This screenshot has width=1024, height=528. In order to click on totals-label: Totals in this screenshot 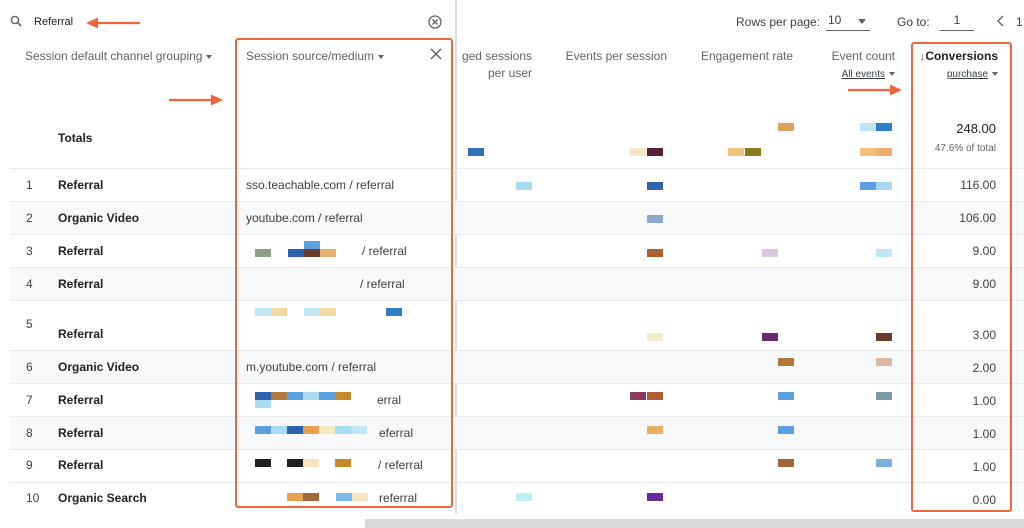, I will do `click(75, 138)`.